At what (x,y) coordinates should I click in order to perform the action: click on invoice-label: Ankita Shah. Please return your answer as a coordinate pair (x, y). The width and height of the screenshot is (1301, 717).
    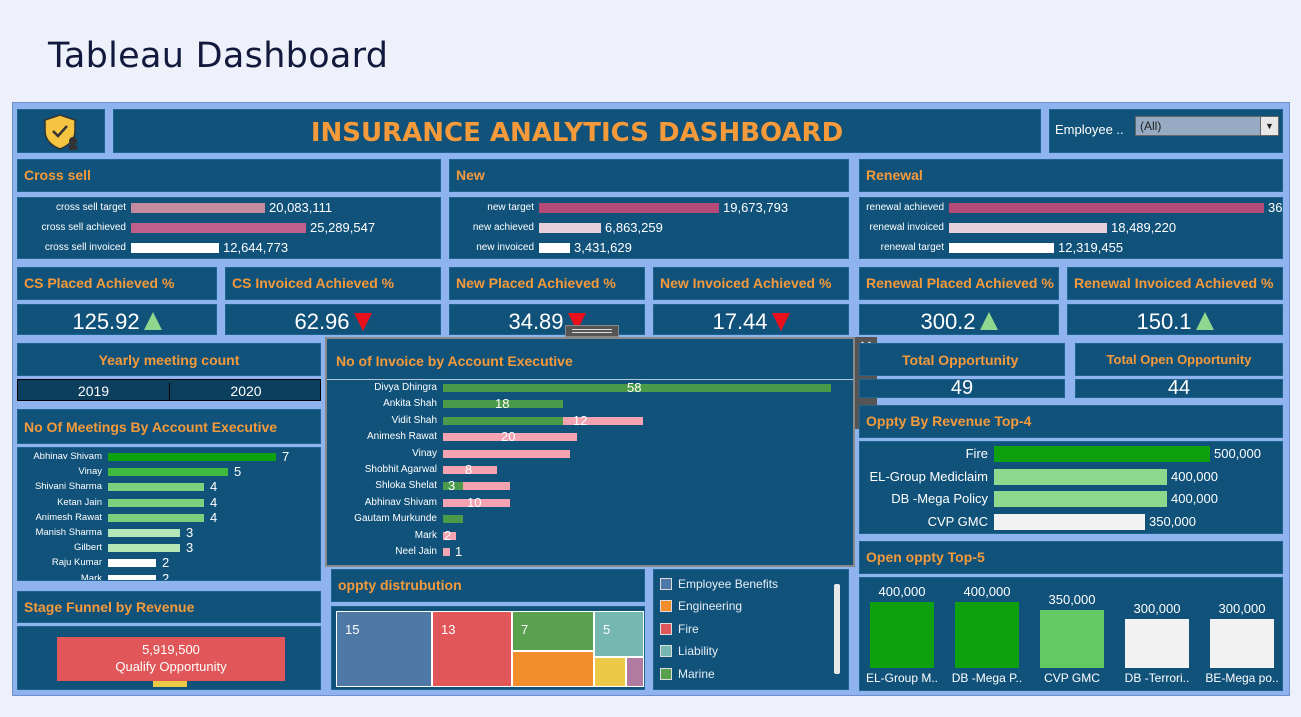
    Looking at the image, I should click on (410, 404).